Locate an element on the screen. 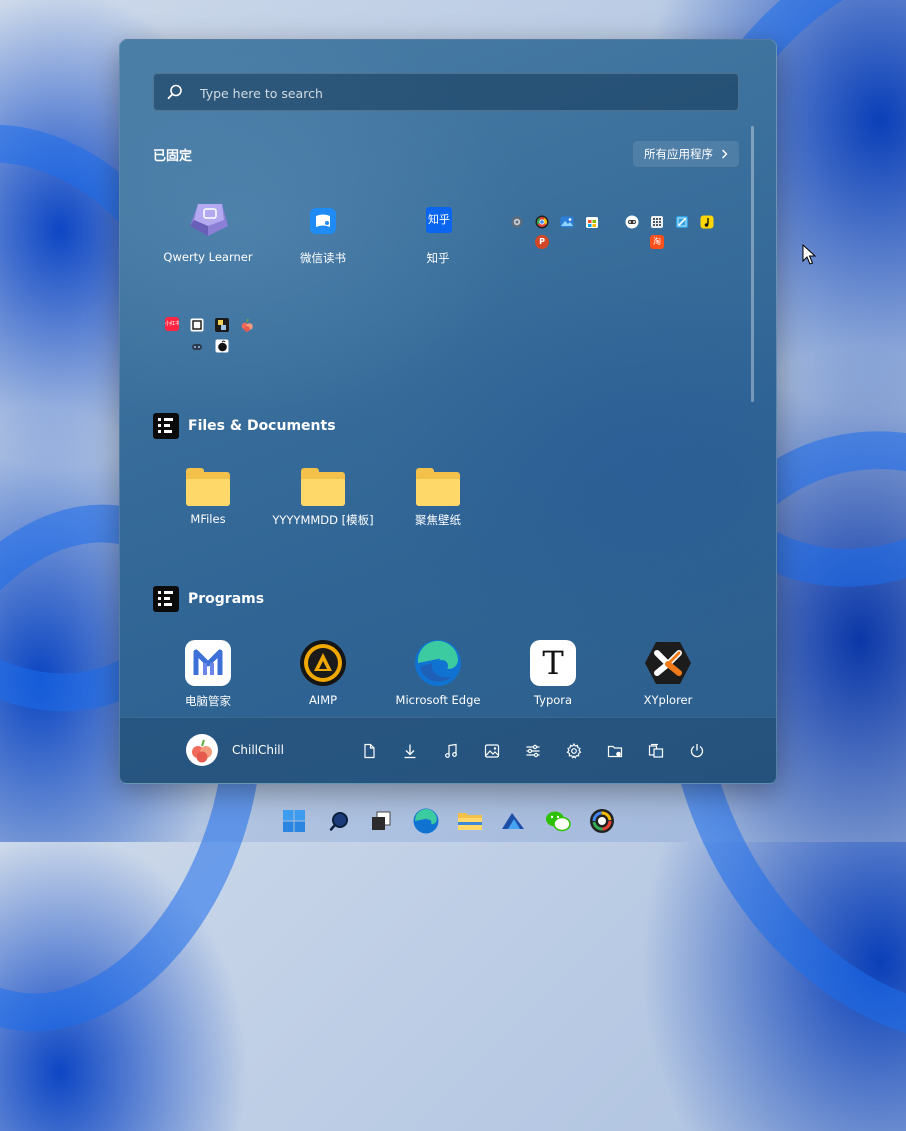  shader-icon is located at coordinates (222, 324).